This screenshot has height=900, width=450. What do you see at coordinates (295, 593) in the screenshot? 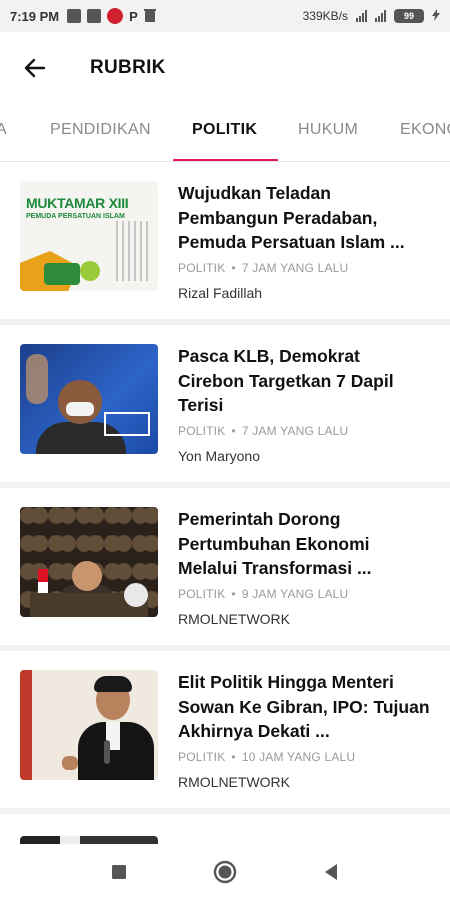
I see `article-time: 9 JAM YANG LALU` at bounding box center [295, 593].